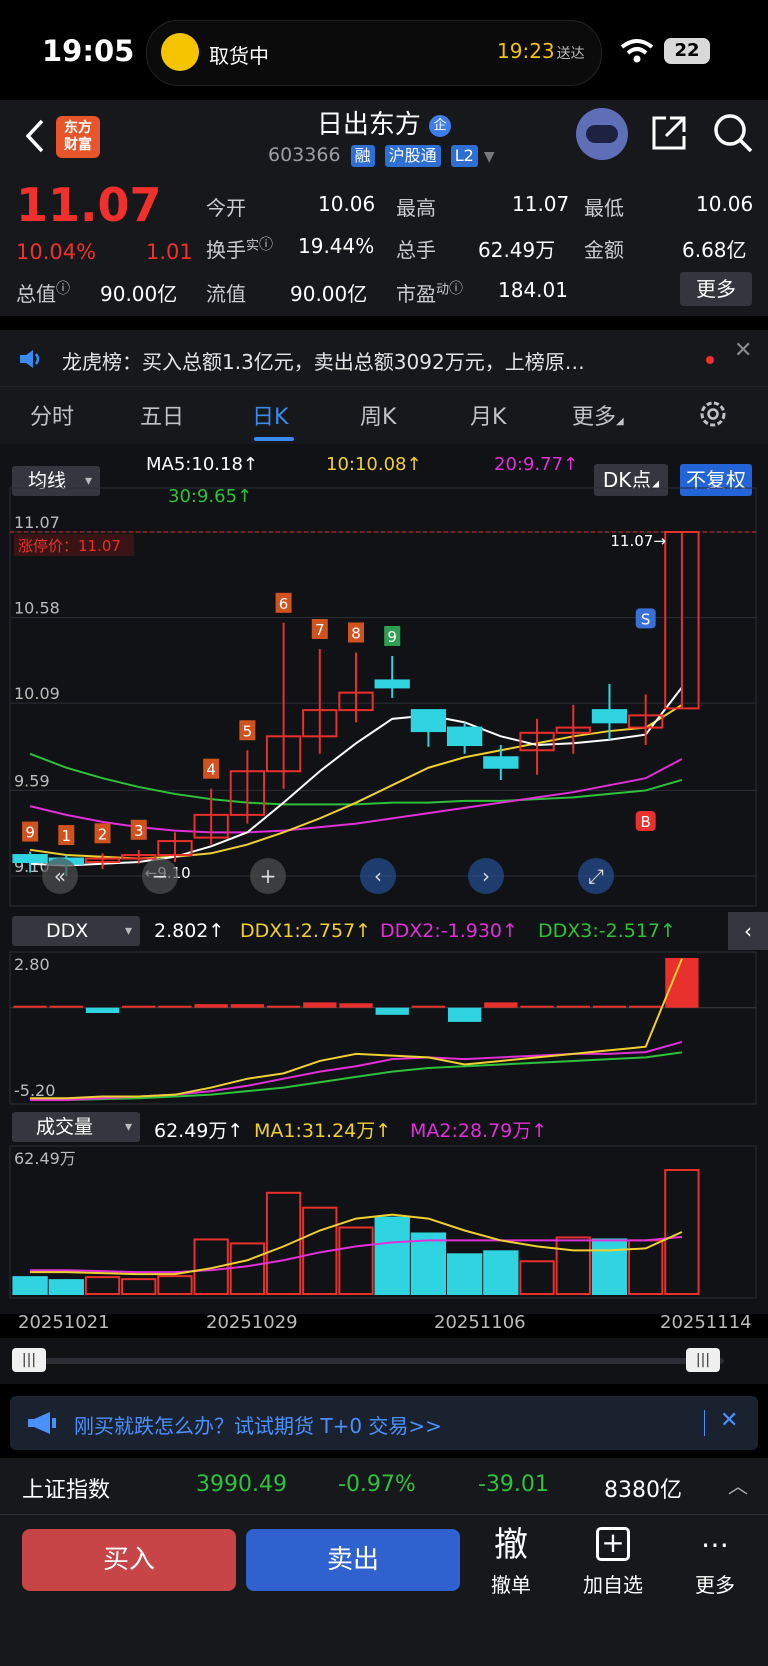  I want to click on scooter-icon, so click(180, 52).